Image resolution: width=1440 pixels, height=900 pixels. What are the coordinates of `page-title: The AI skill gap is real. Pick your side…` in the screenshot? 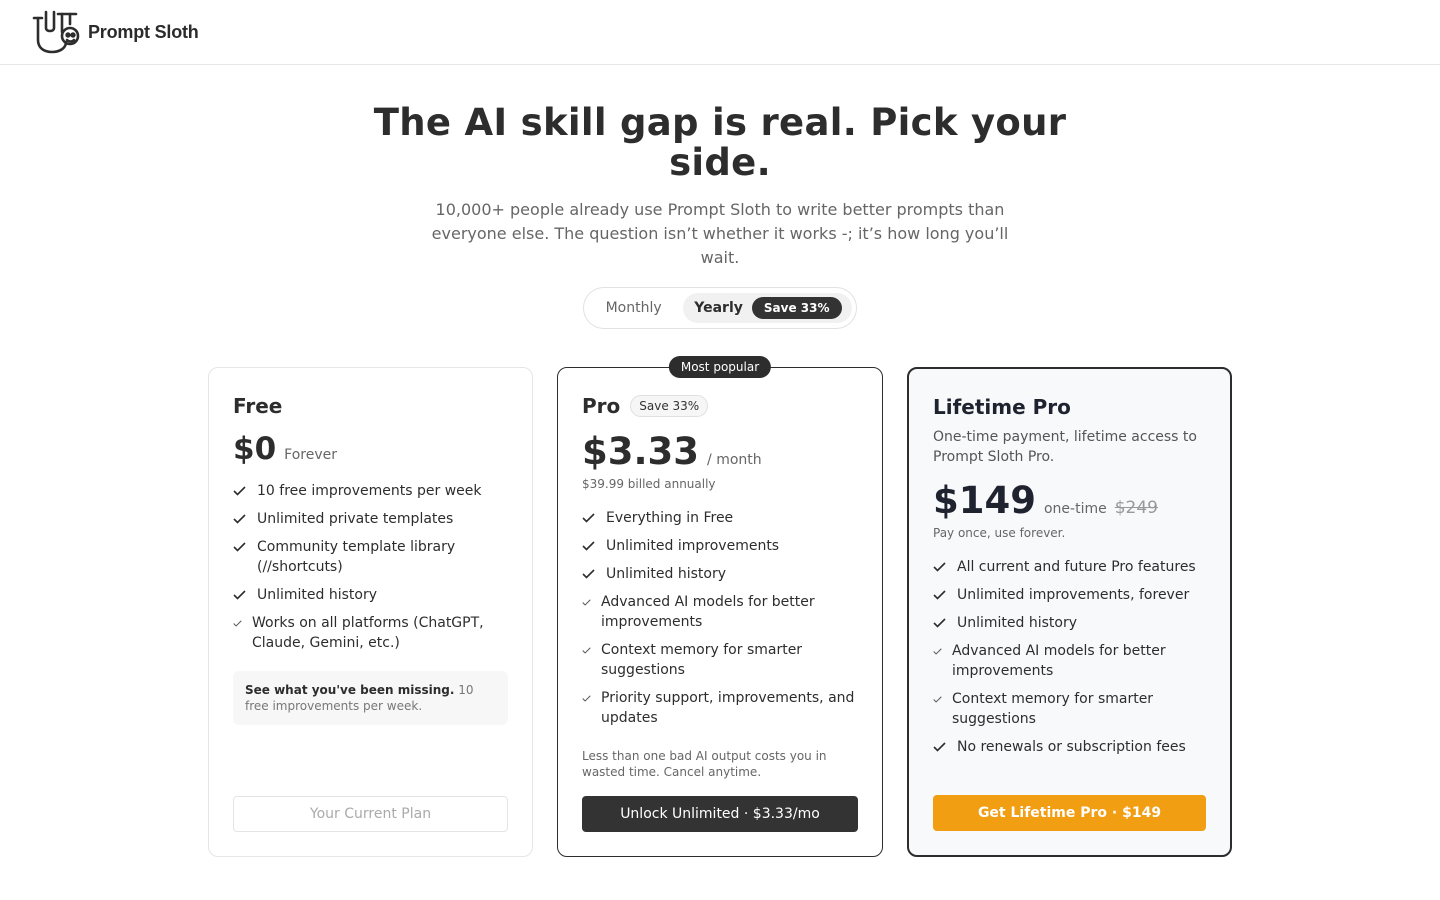 It's located at (720, 142).